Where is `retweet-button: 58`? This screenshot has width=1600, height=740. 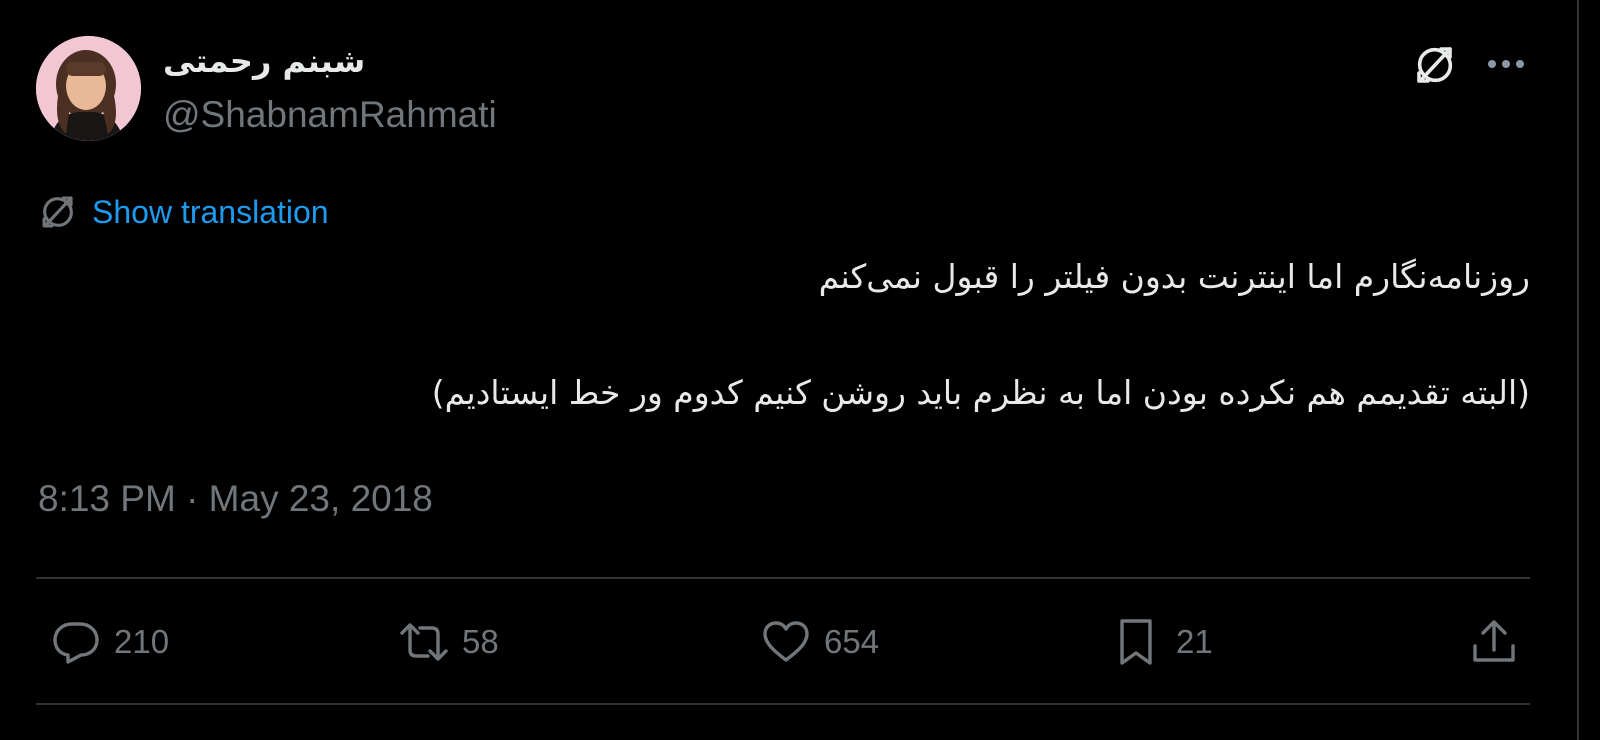 retweet-button: 58 is located at coordinates (448, 642).